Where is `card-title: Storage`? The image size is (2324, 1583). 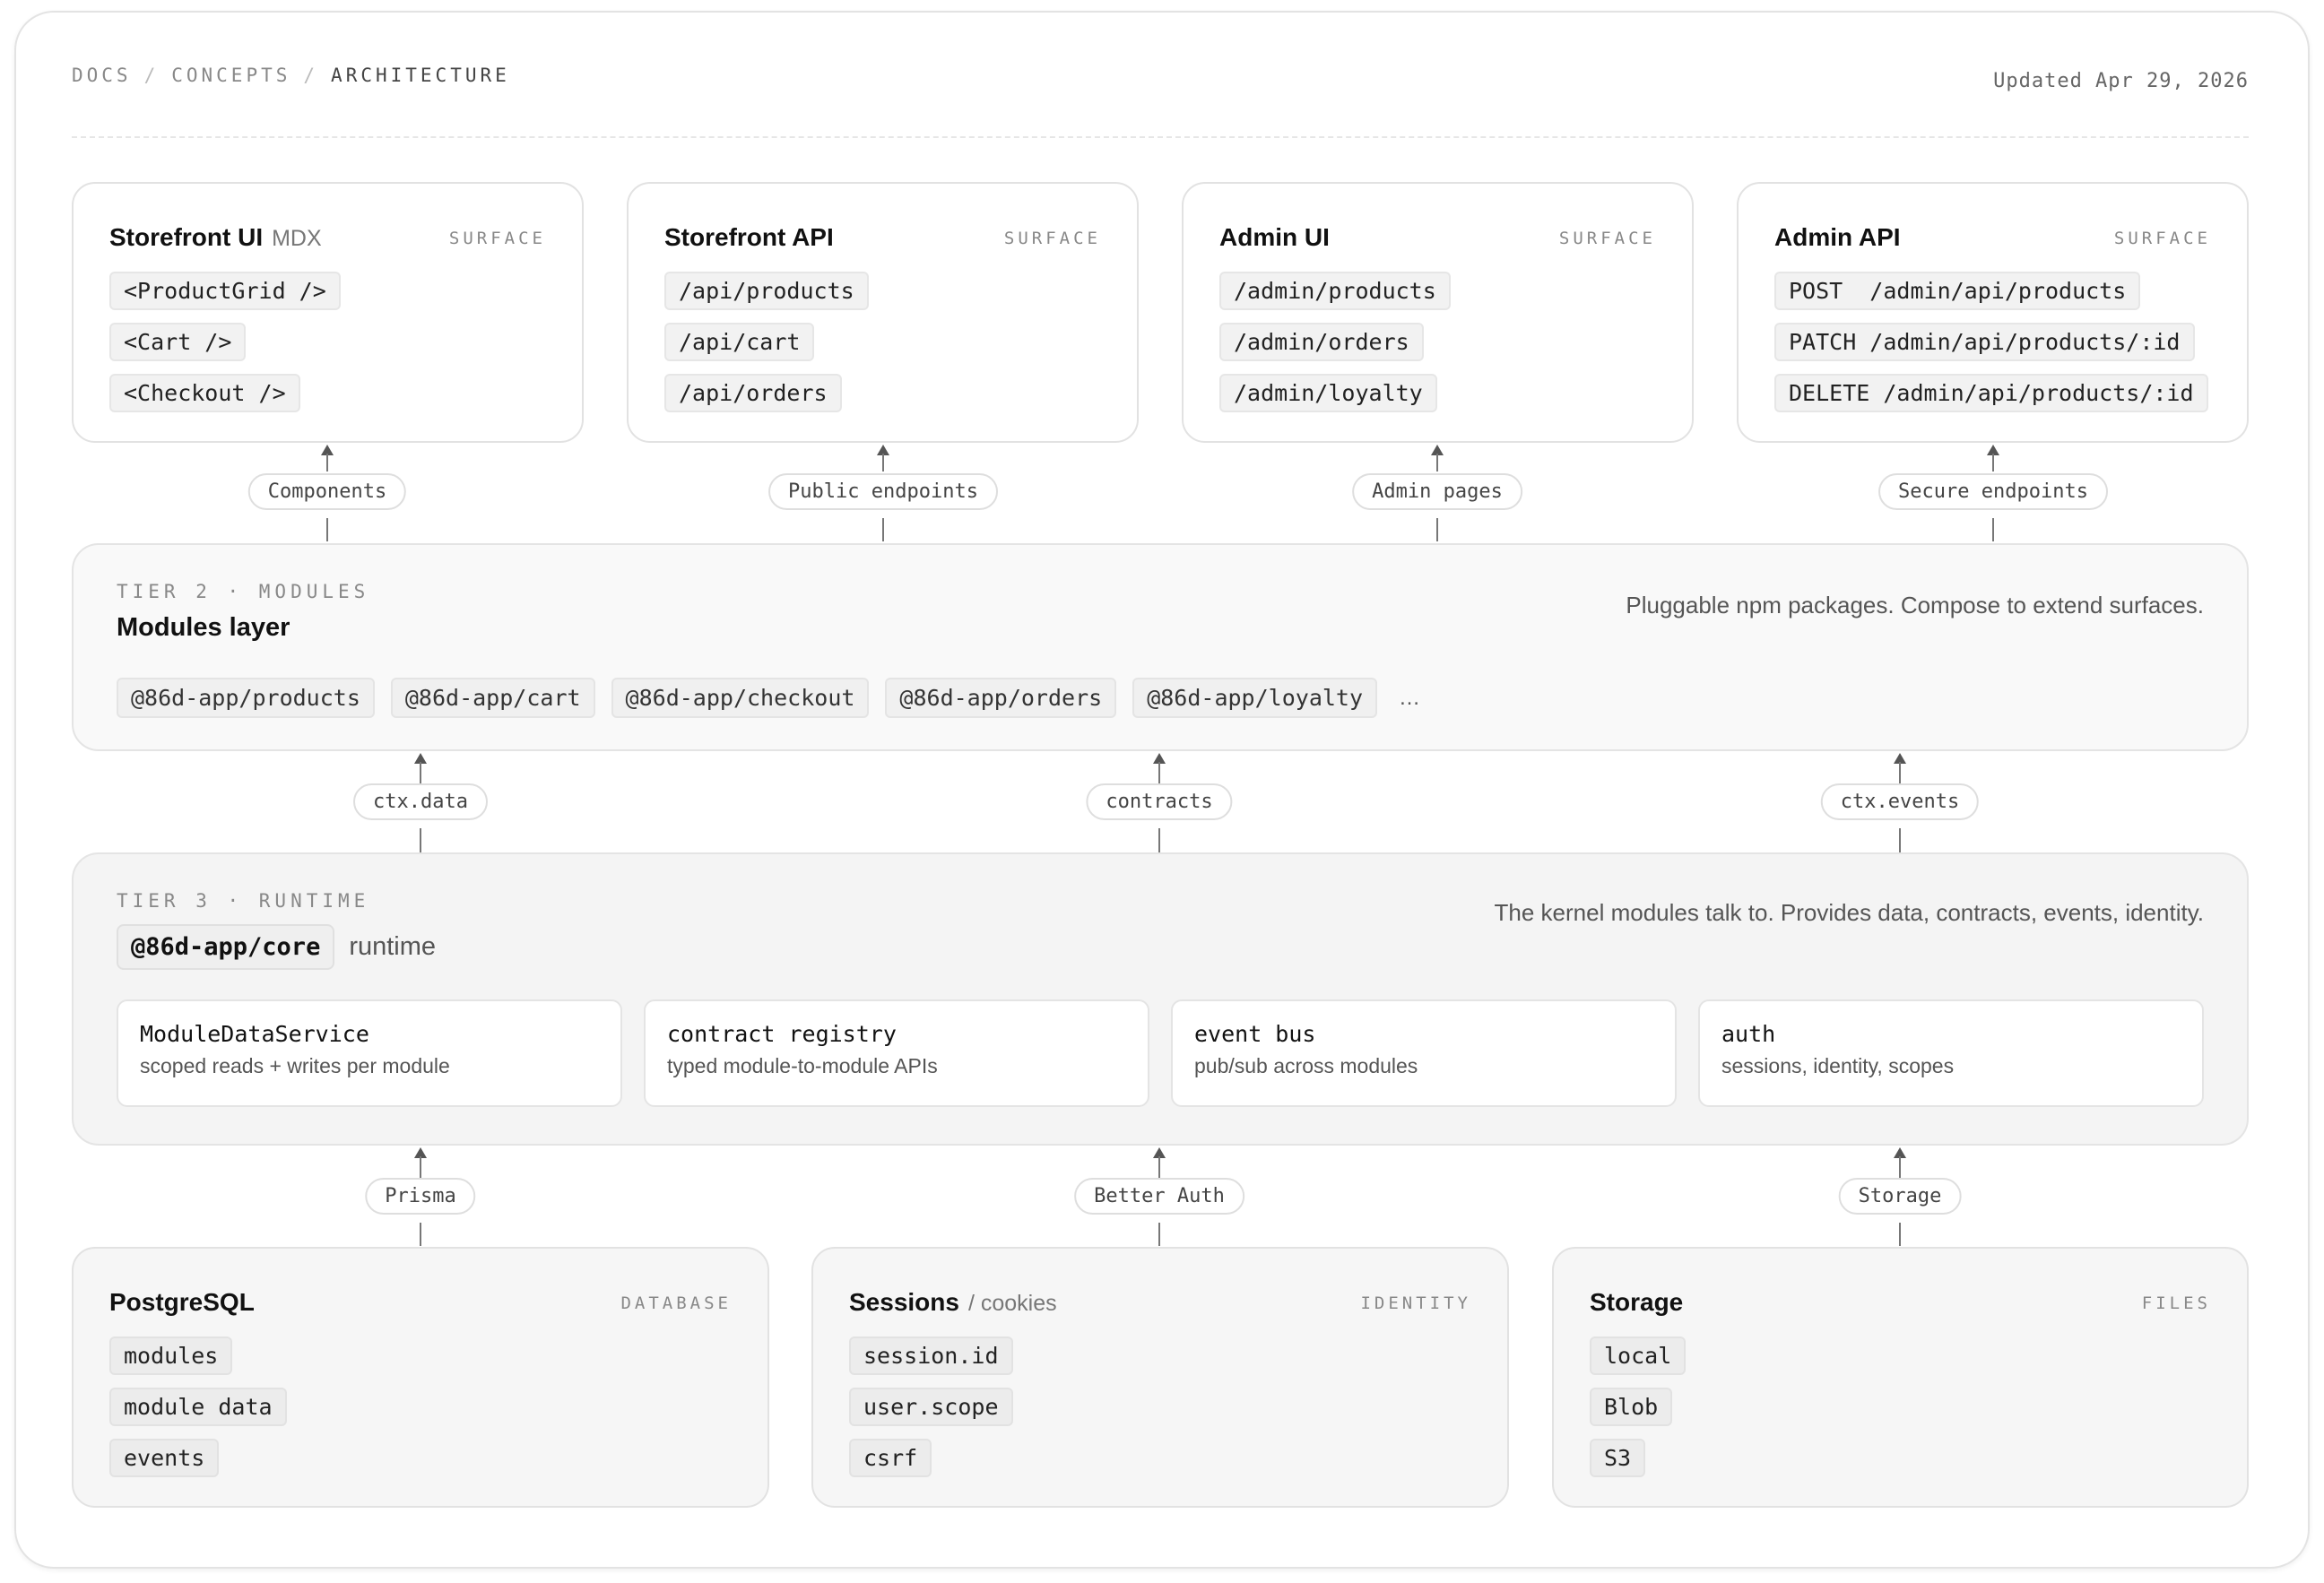
card-title: Storage is located at coordinates (1637, 1302).